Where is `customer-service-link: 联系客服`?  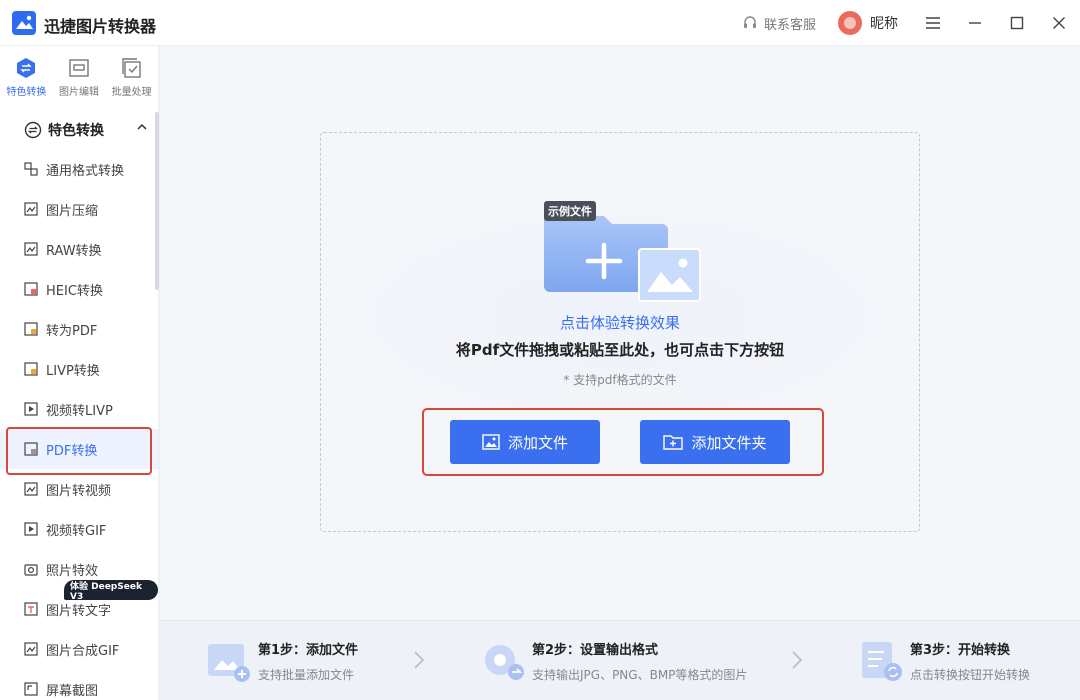
customer-service-link: 联系客服 is located at coordinates (779, 23).